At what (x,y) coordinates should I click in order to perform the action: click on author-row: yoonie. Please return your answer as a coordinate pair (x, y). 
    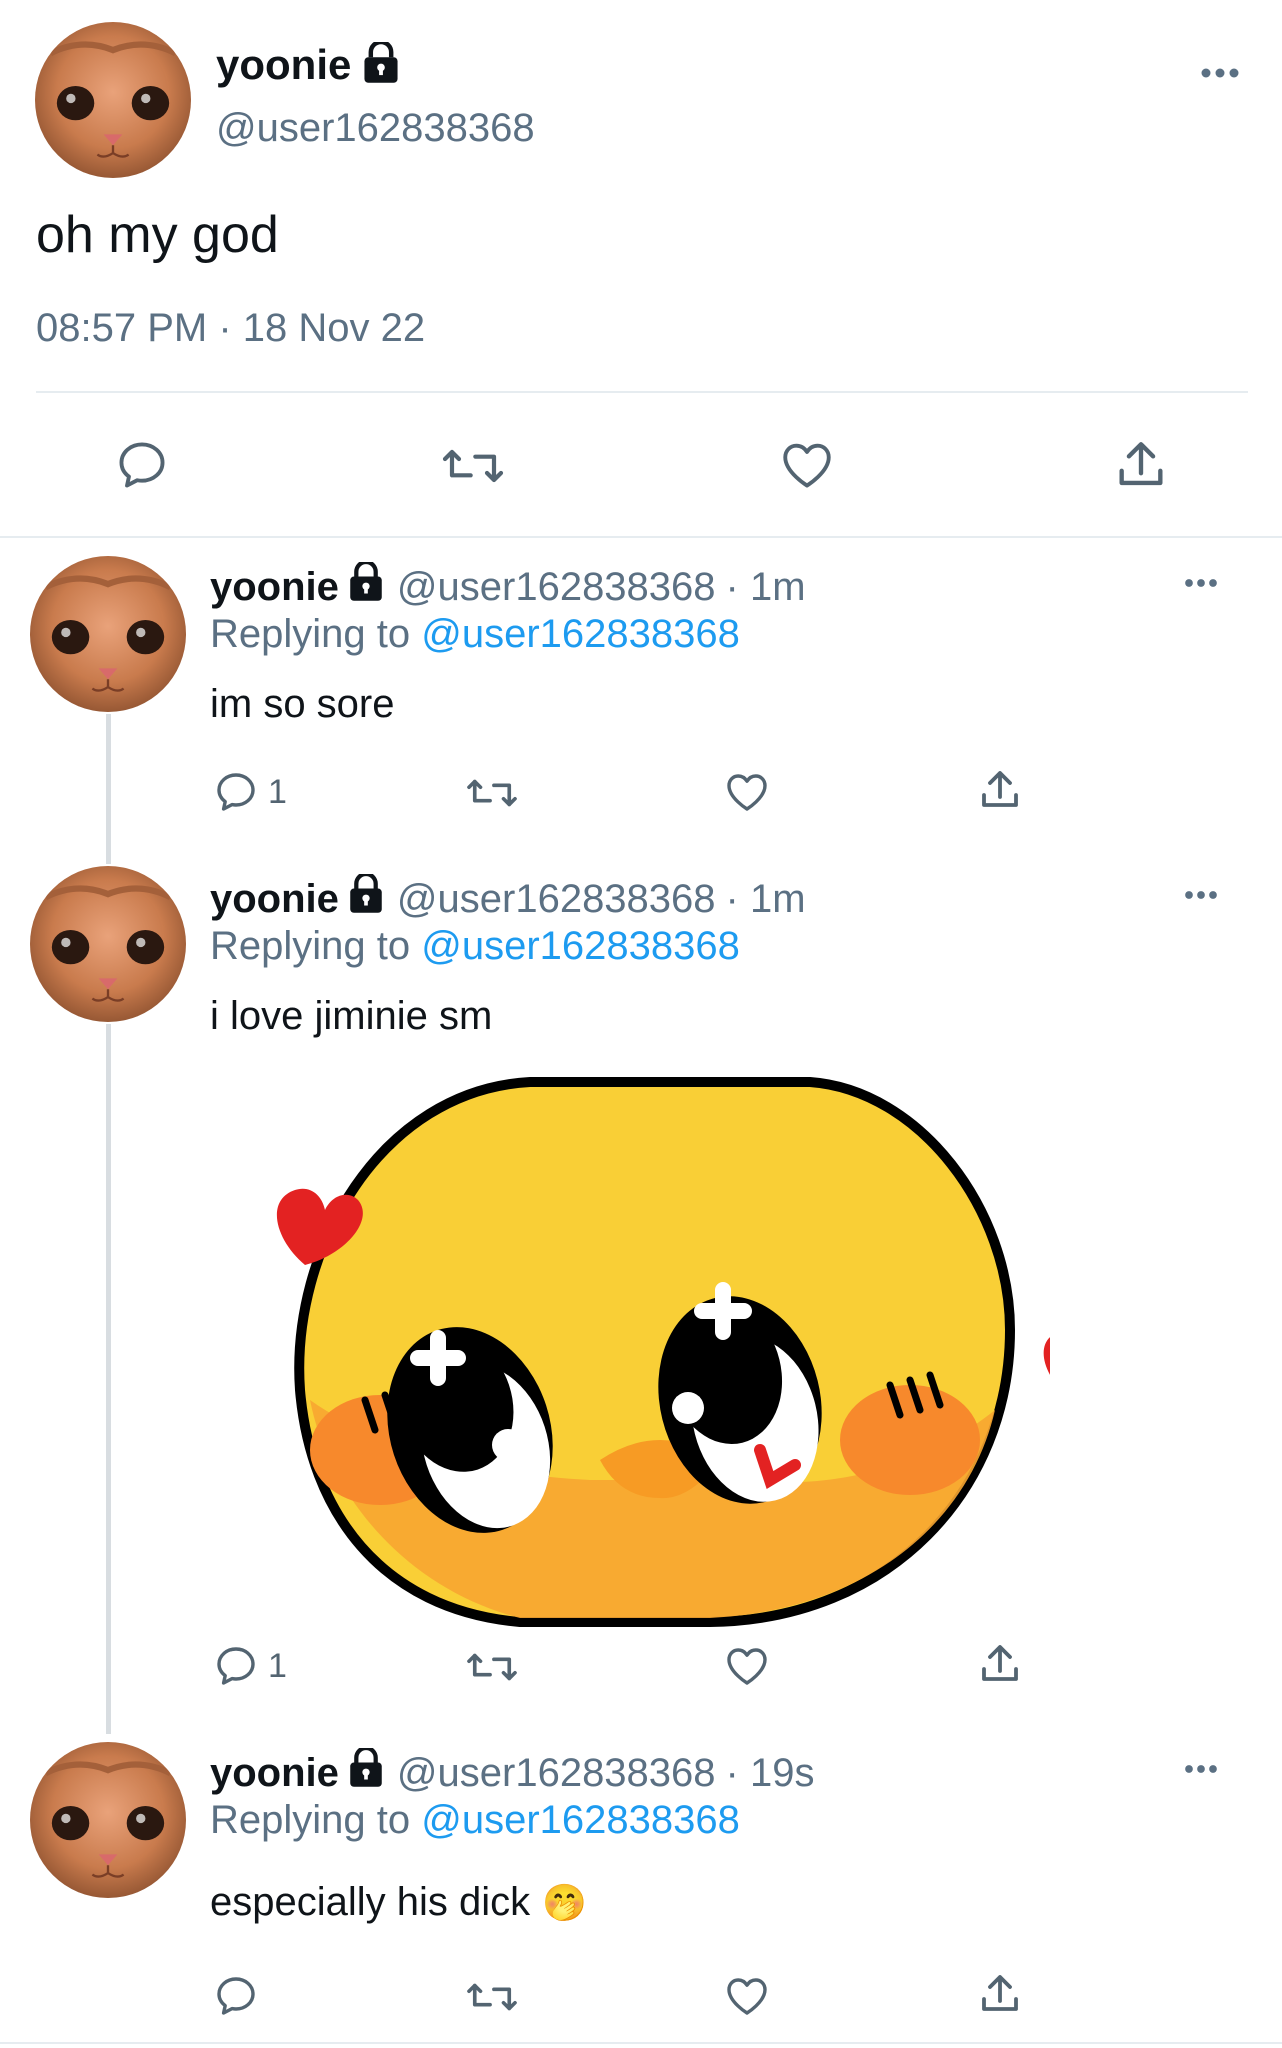
    Looking at the image, I should click on (308, 65).